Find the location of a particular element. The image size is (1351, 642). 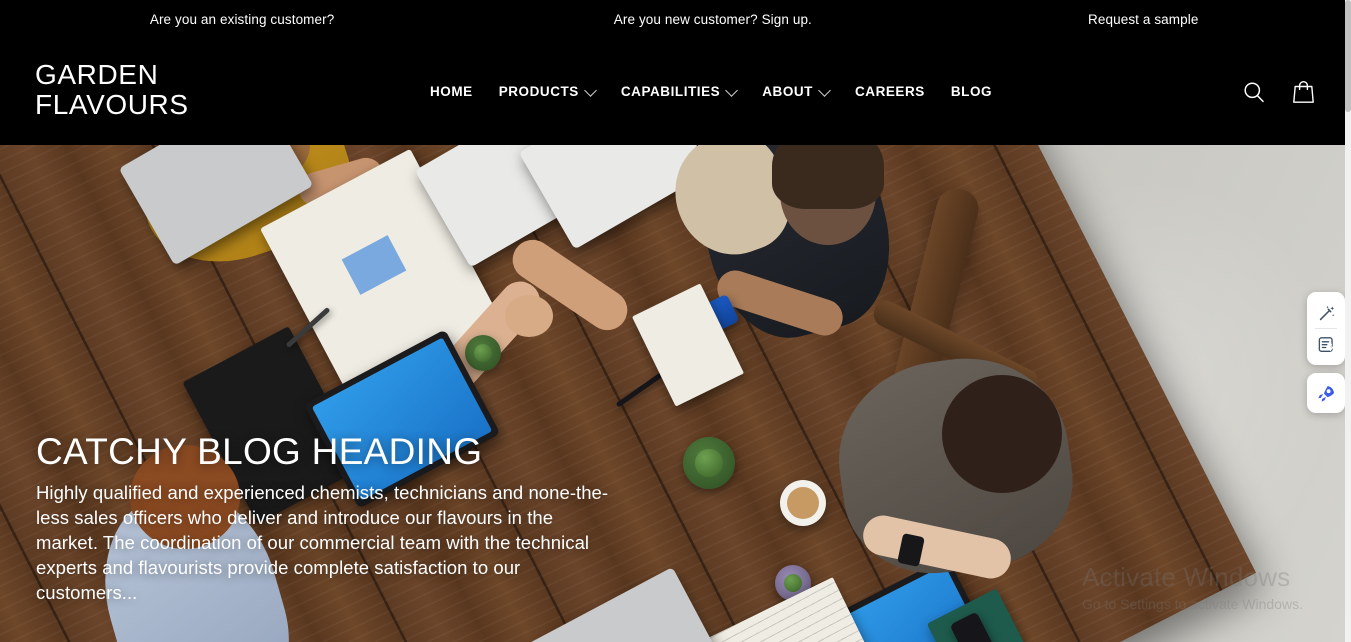

person-hair-curly-standing is located at coordinates (828, 177).